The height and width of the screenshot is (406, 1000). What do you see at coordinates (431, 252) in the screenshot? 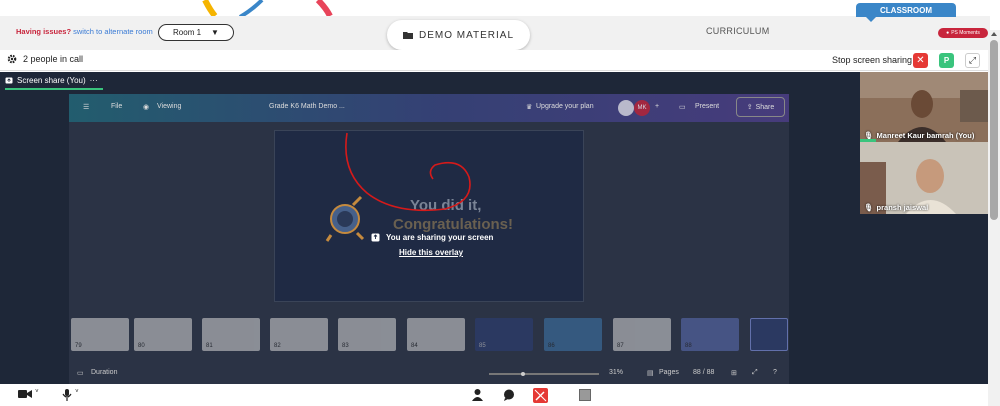
I see `hide-overlay-link: Hide this overlay` at bounding box center [431, 252].